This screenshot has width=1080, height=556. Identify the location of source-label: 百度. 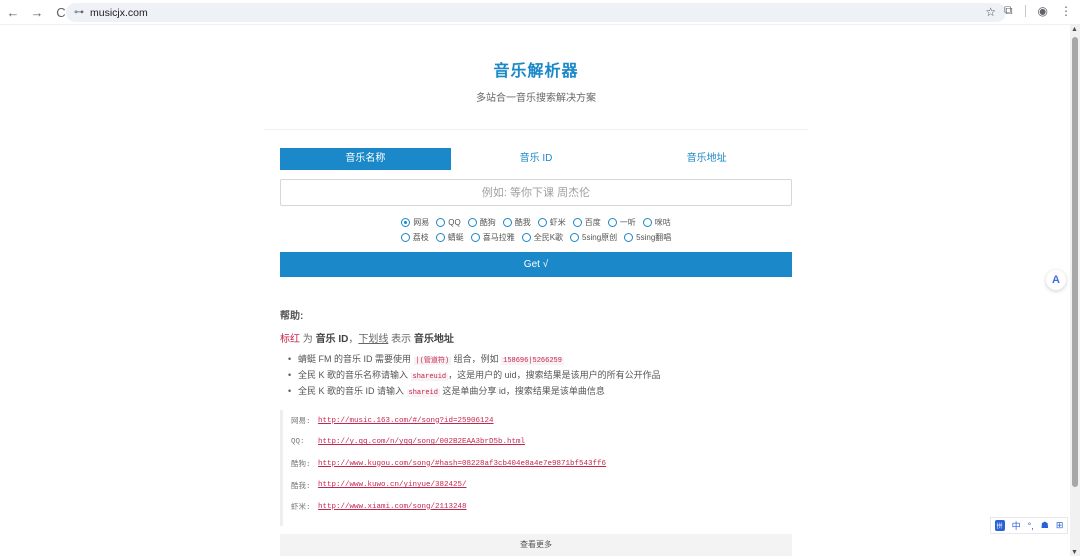
(592, 222).